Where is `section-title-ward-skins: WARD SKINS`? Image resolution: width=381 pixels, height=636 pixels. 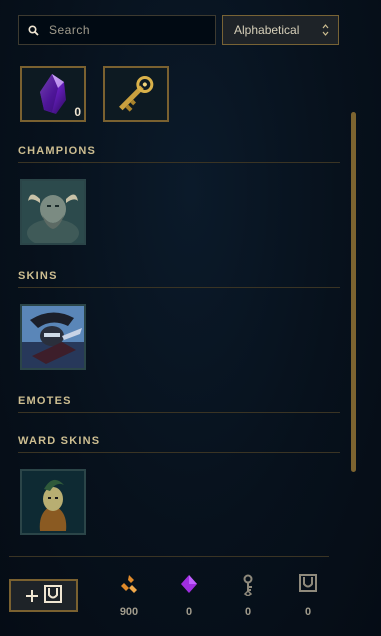
section-title-ward-skins: WARD SKINS is located at coordinates (59, 441).